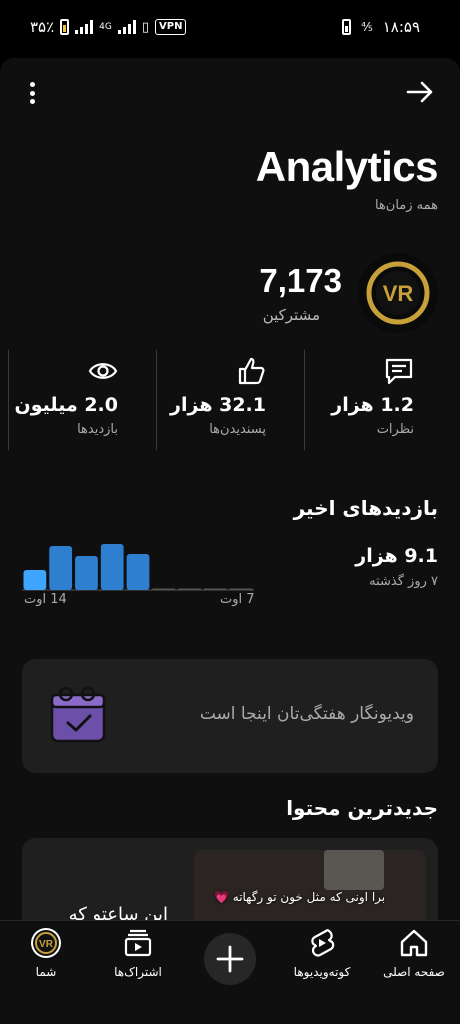 This screenshot has height=1024, width=460. I want to click on bottom-navigation: صفحه اصلی کوته‌ویدیوها اشتراک‌ها VR شما, so click(230, 972).